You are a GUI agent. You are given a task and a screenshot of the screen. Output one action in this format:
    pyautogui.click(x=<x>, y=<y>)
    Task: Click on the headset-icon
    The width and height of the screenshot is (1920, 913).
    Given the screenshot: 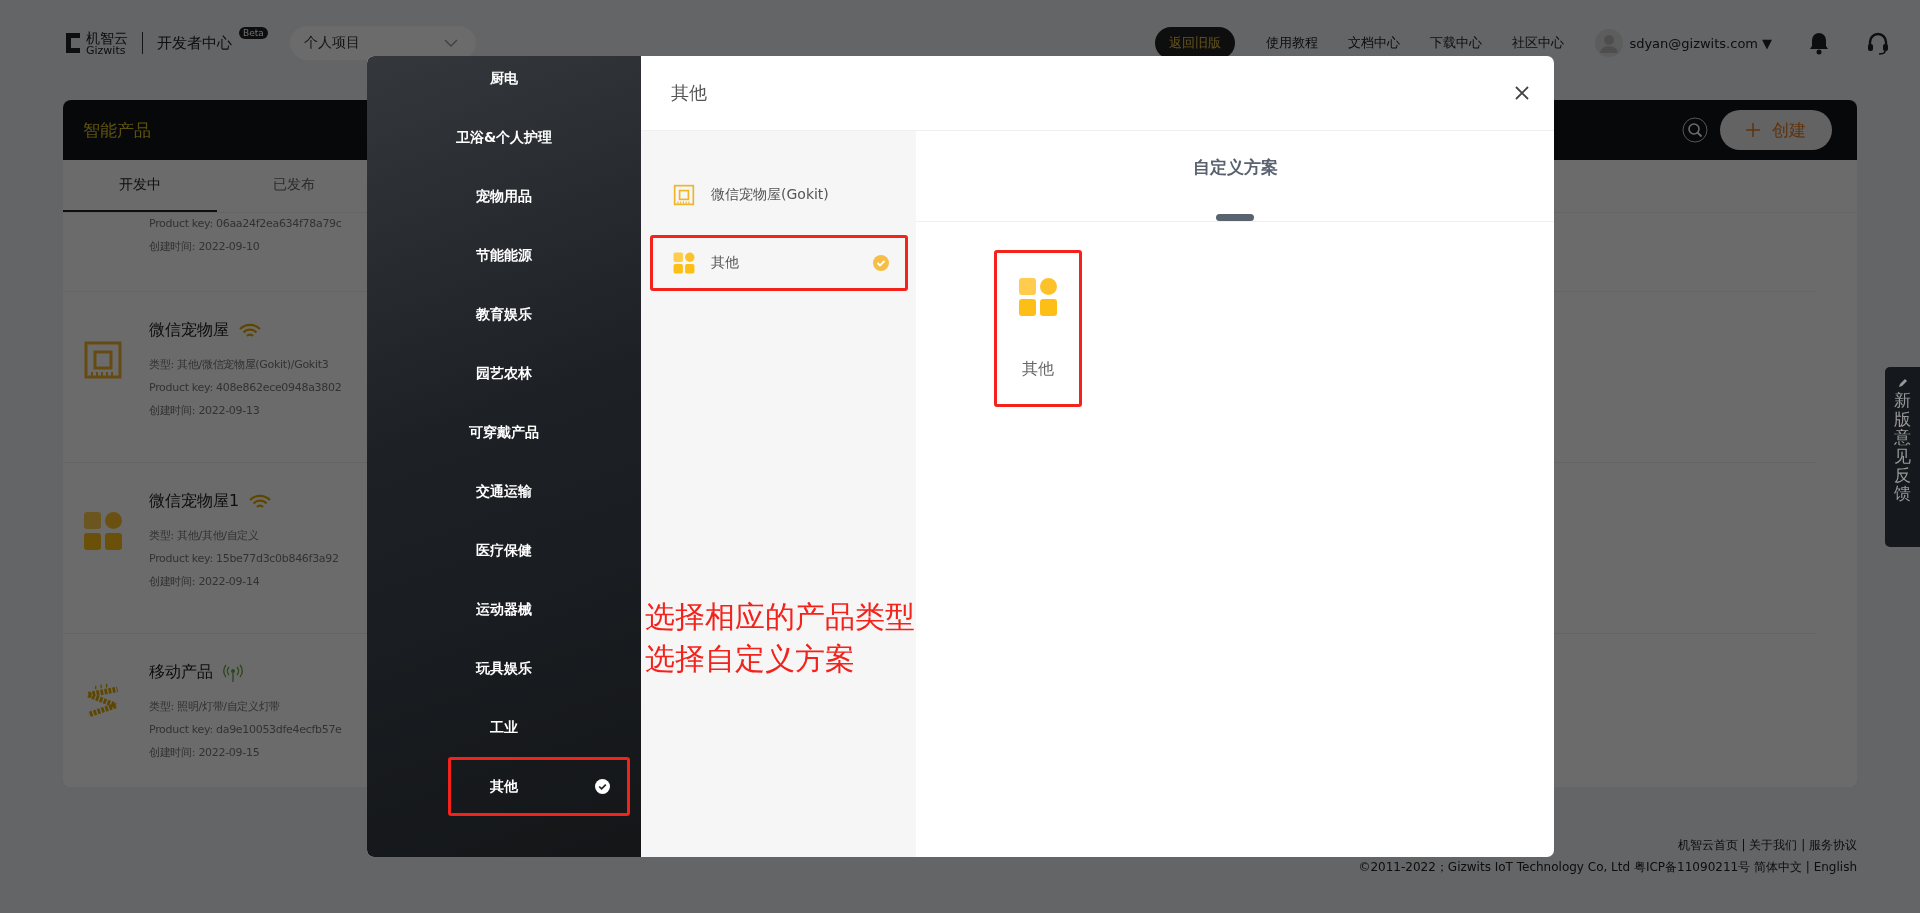 What is the action you would take?
    pyautogui.click(x=1878, y=43)
    